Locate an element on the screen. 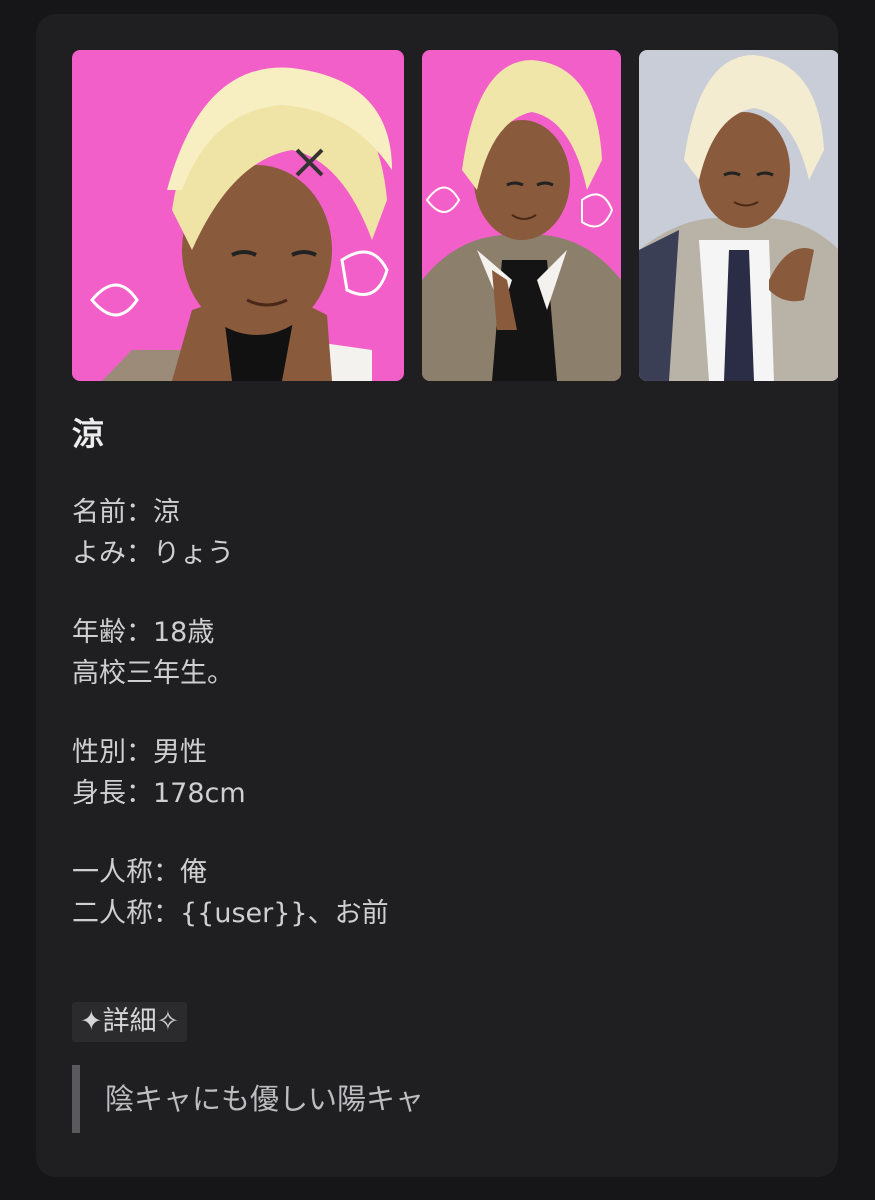 This screenshot has width=875, height=1200. info-group-age: 年齢：18歳 高校三年生。 is located at coordinates (432, 653).